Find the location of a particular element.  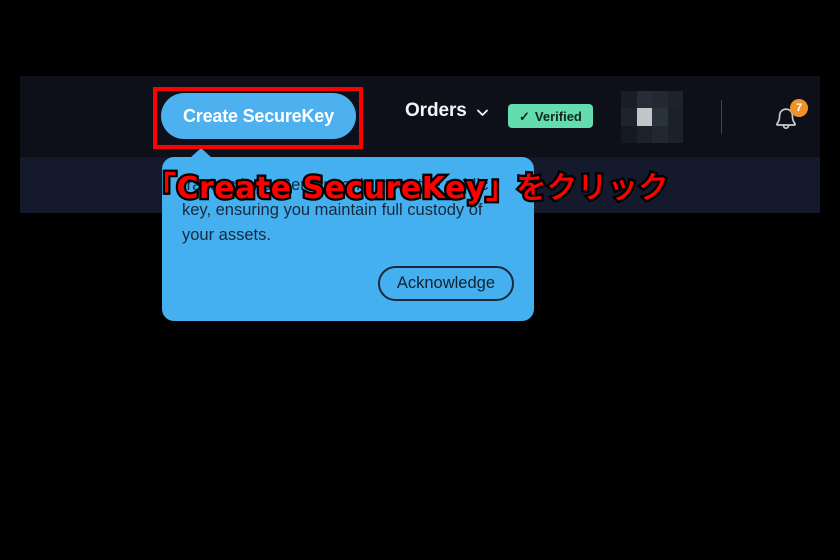

acknowledge-button: Acknowledge is located at coordinates (445, 284).